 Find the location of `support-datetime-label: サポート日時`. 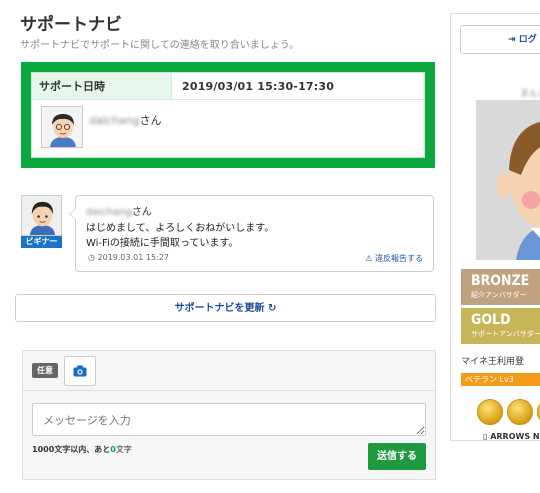

support-datetime-label: サポート日時 is located at coordinates (102, 86).